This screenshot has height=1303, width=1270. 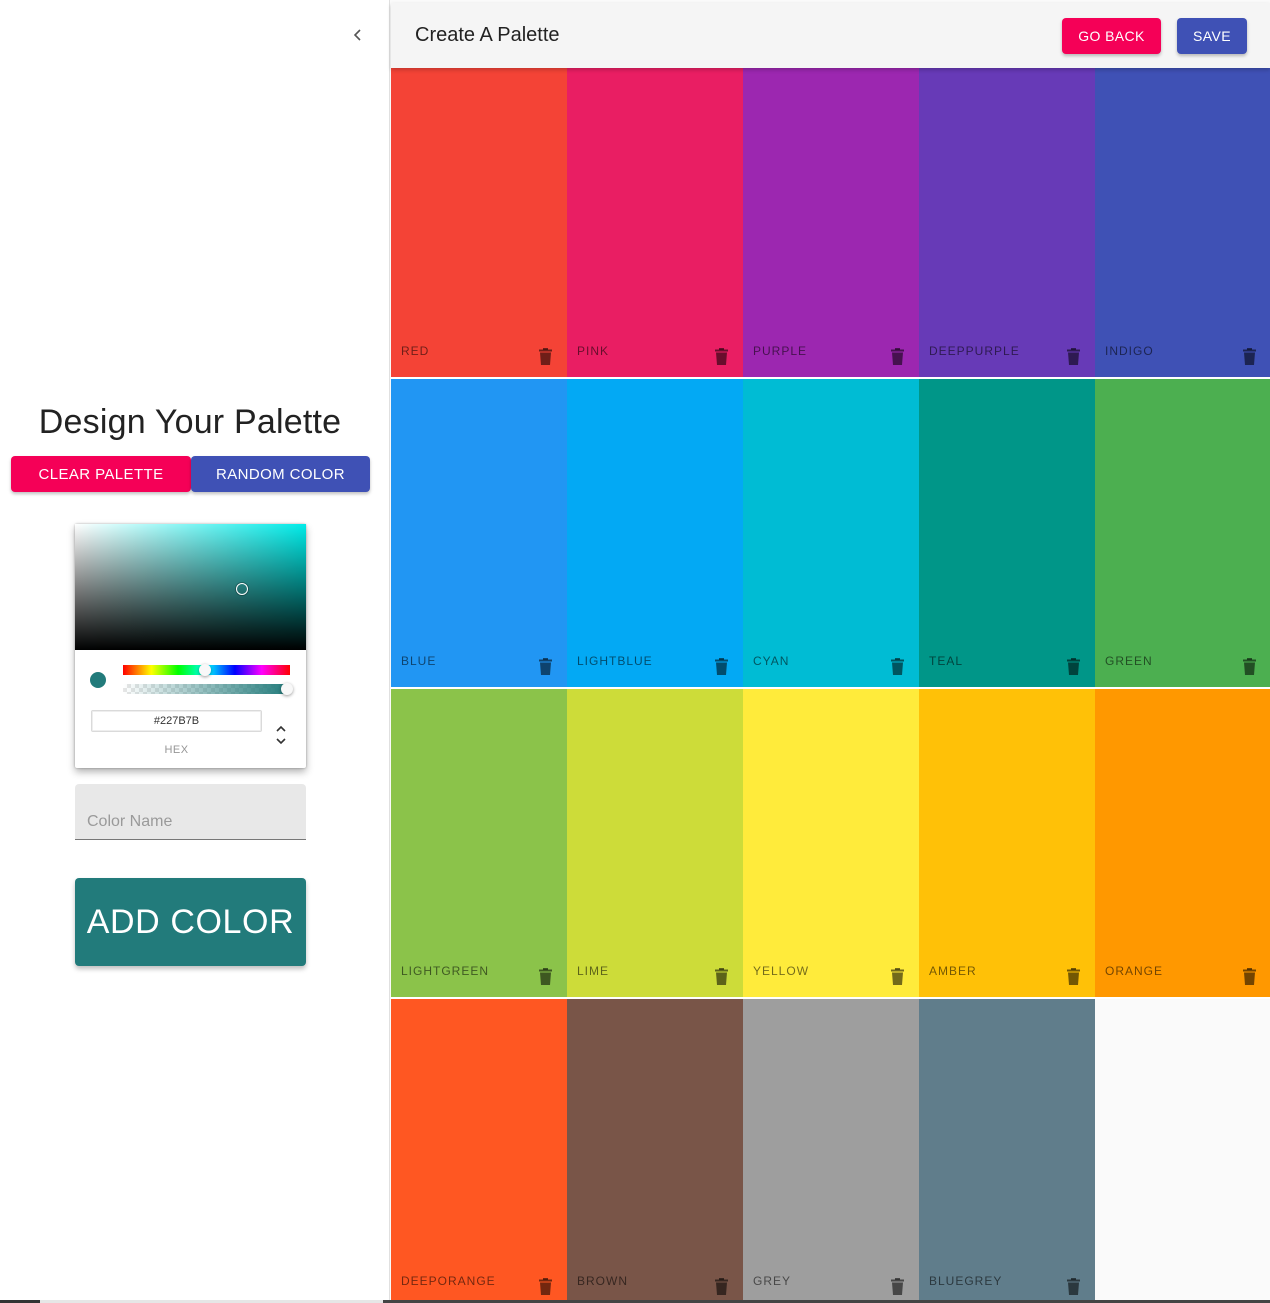 I want to click on color-box: grey, so click(x=831, y=1150).